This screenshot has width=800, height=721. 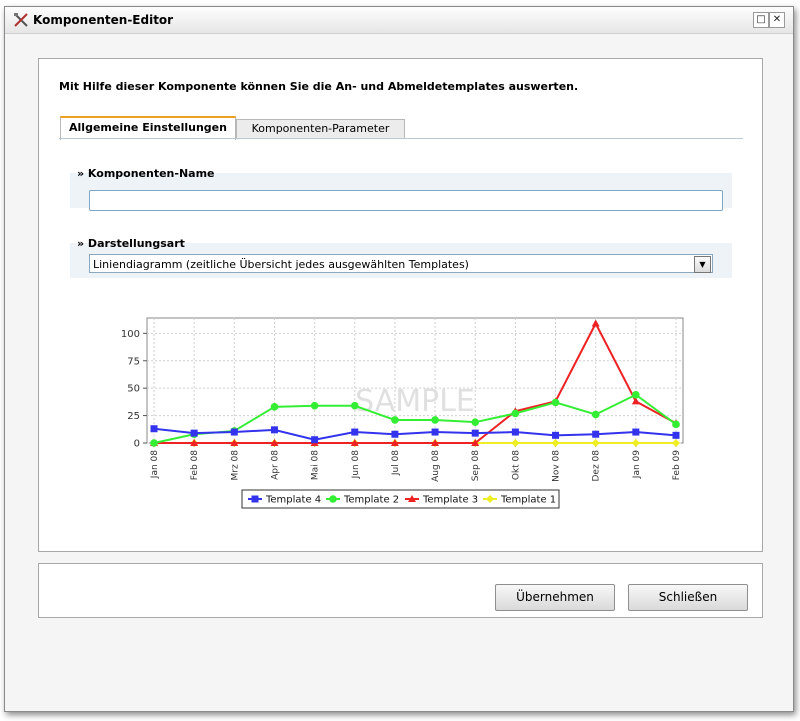 I want to click on title-bar: Komponenten-Editor □ ✕, so click(x=399, y=20).